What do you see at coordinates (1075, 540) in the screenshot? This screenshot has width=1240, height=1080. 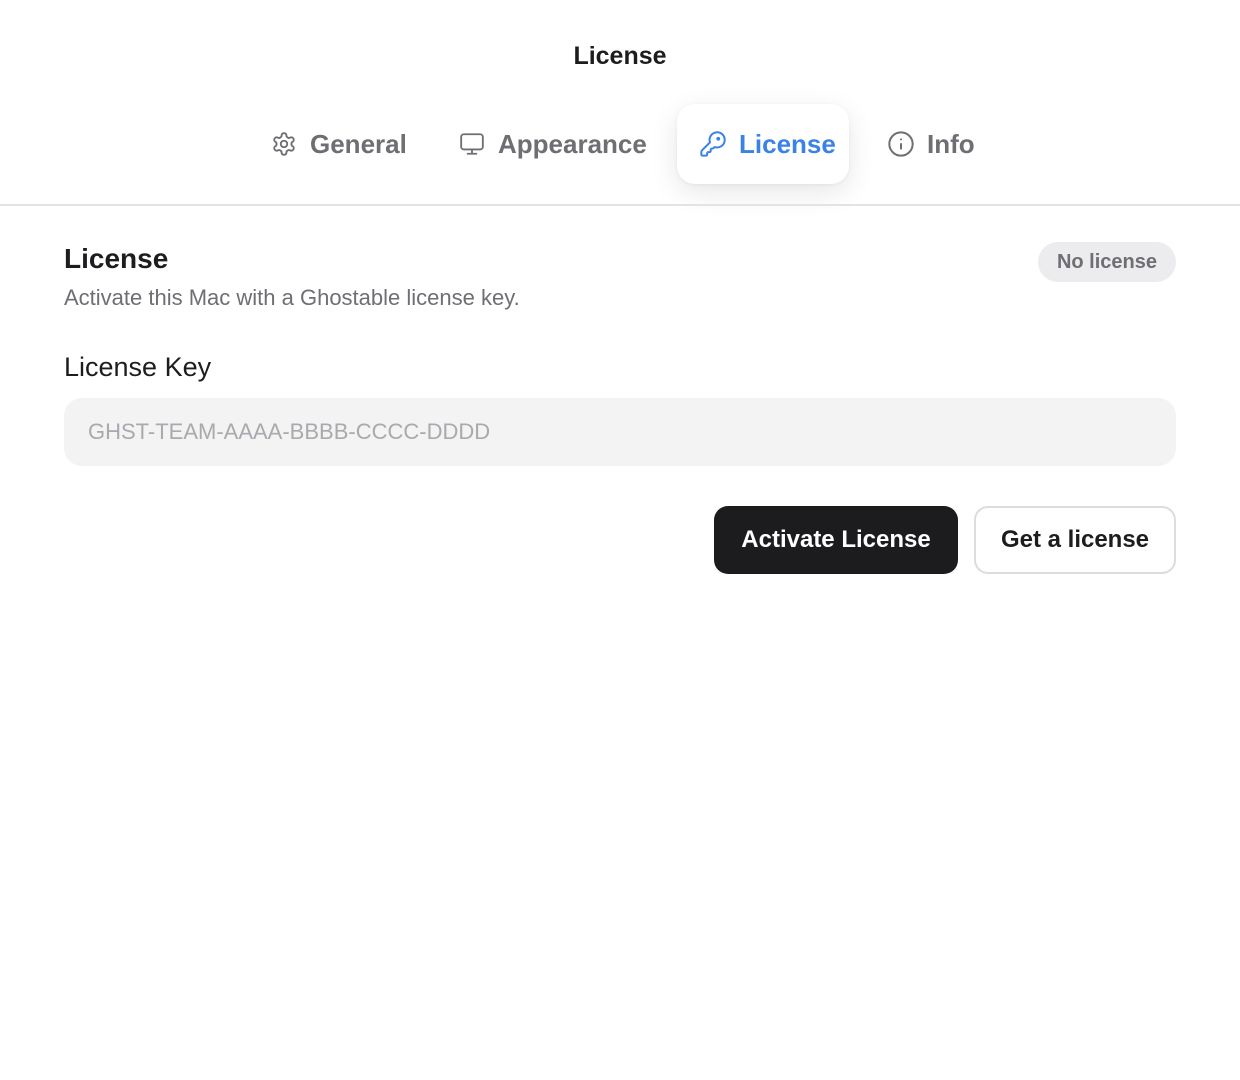 I see `get-license-button: Get a license` at bounding box center [1075, 540].